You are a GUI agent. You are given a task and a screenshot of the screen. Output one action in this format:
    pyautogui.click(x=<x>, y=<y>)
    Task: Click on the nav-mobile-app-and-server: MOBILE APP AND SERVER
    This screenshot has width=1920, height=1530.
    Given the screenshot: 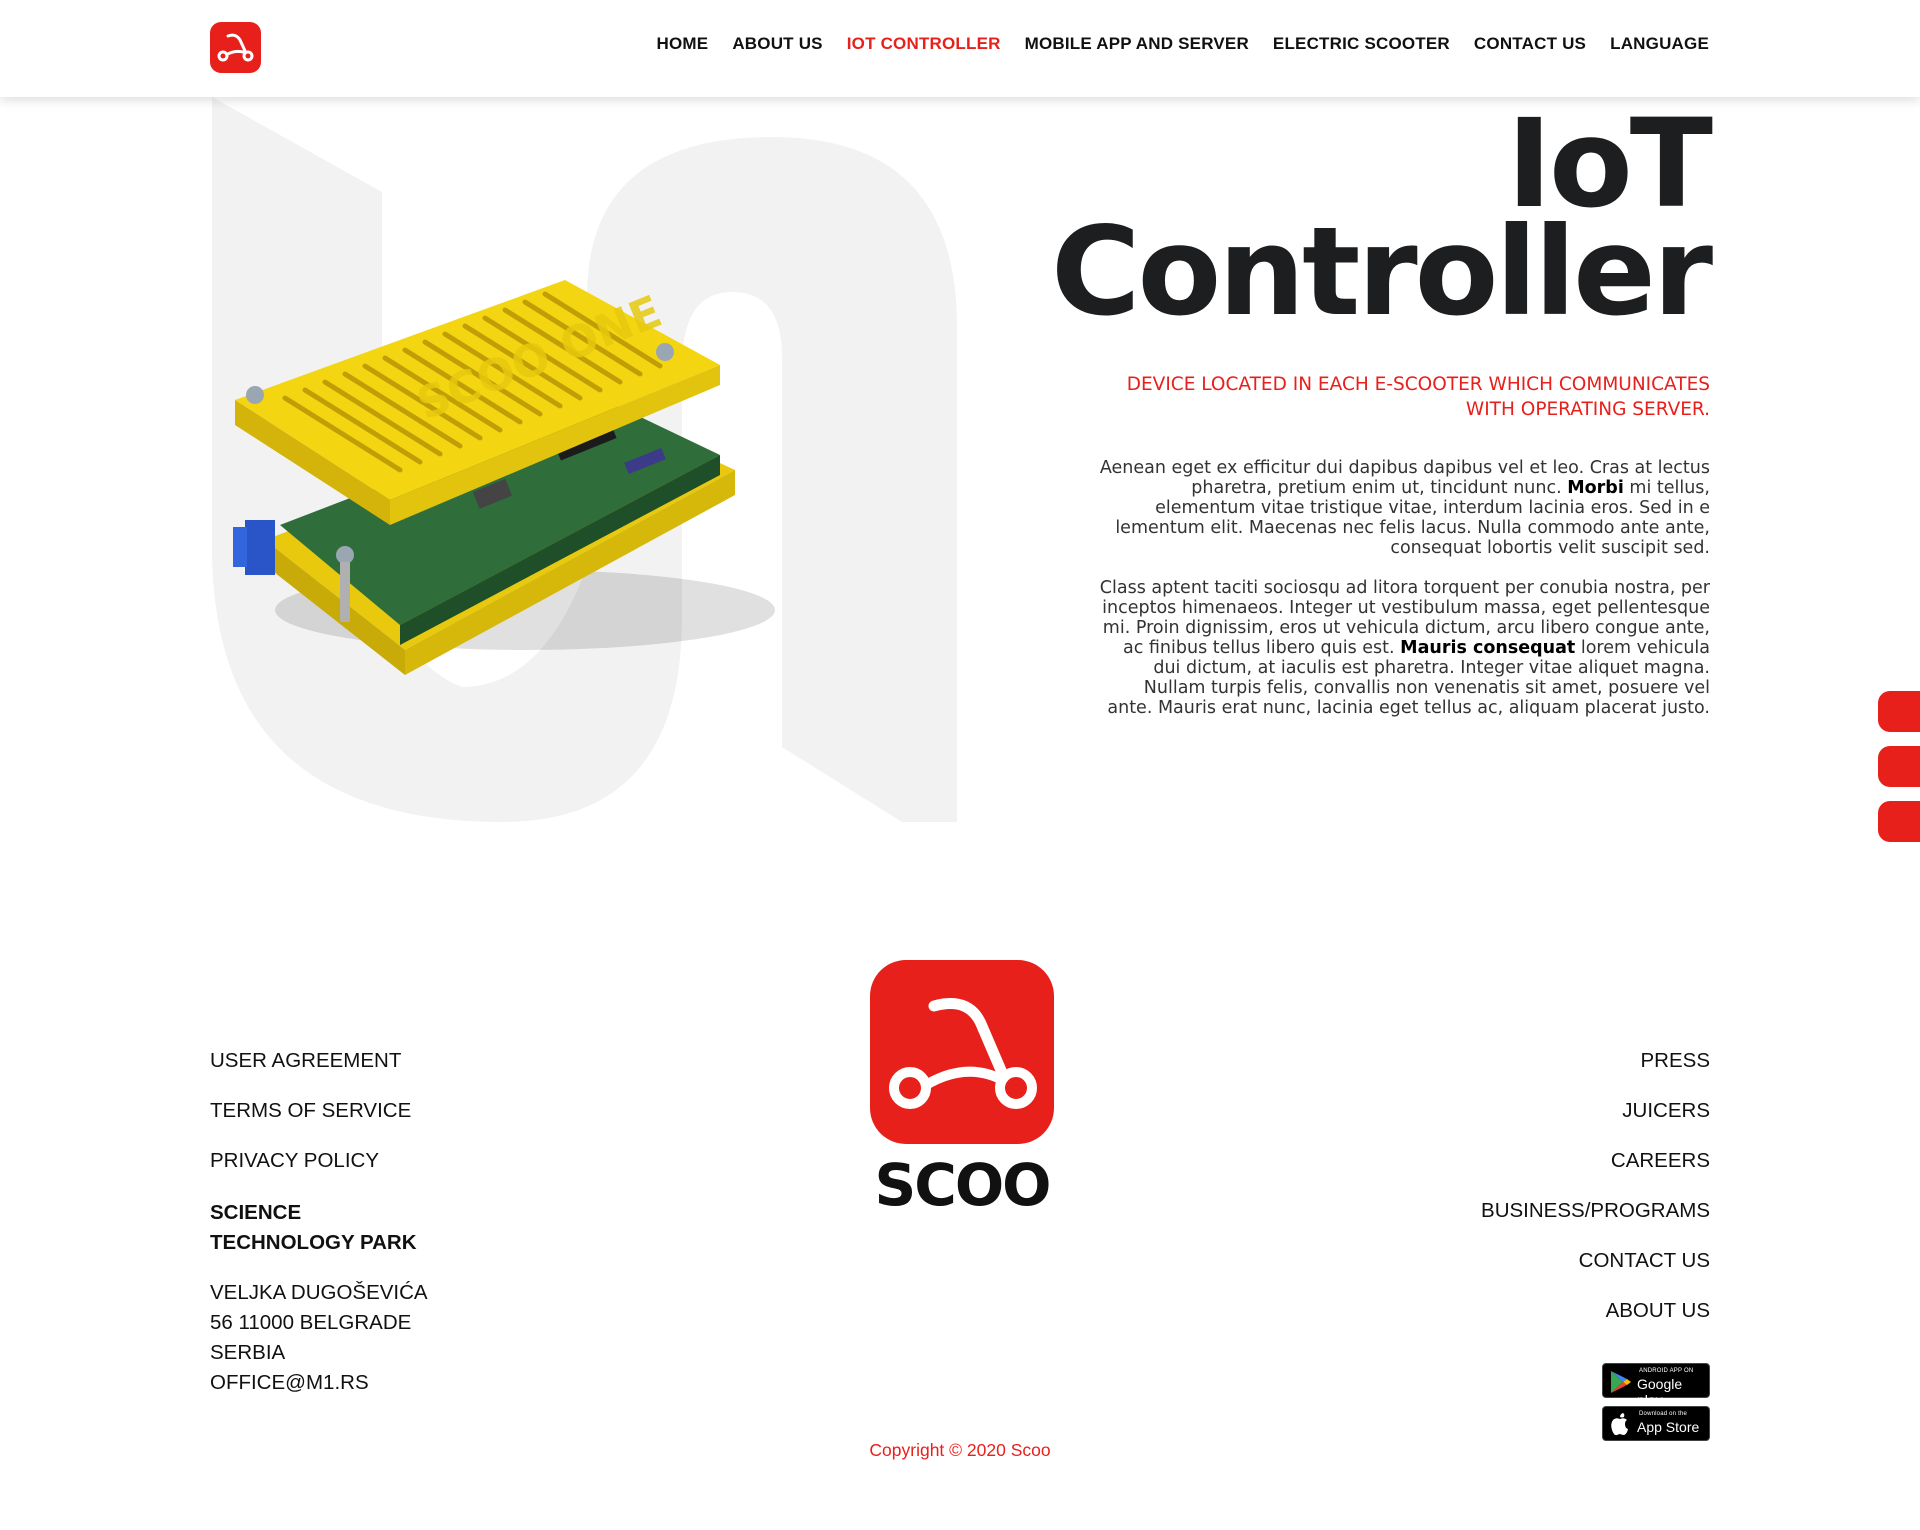 What is the action you would take?
    pyautogui.click(x=1137, y=44)
    